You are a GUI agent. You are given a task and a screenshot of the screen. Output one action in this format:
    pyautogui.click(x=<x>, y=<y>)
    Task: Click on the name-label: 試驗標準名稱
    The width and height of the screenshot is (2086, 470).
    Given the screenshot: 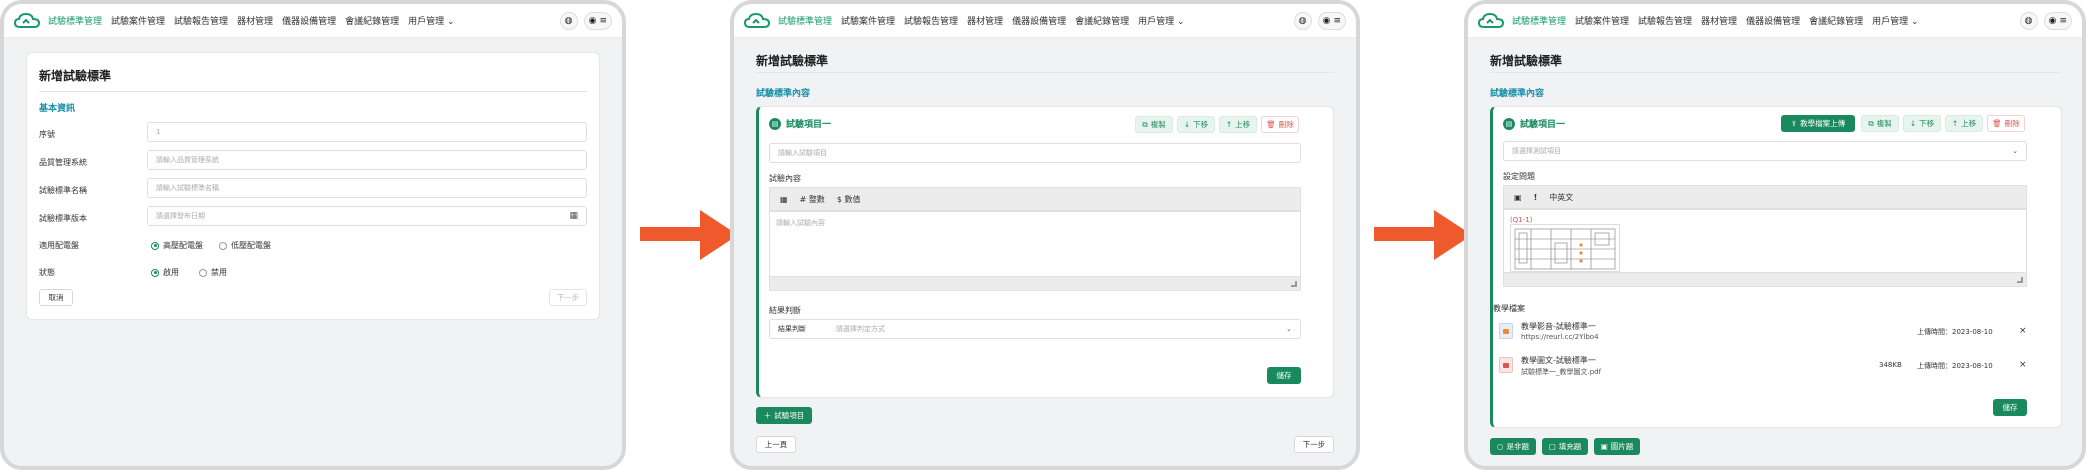 What is the action you would take?
    pyautogui.click(x=63, y=190)
    